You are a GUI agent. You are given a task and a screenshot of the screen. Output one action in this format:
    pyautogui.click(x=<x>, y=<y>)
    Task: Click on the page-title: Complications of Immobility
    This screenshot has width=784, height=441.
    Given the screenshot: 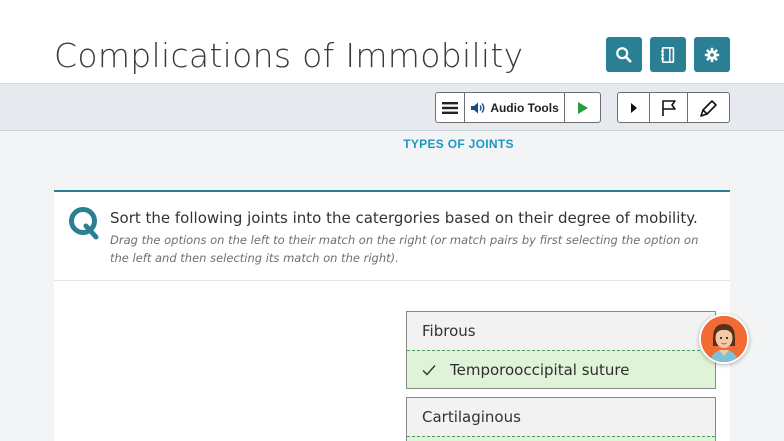 What is the action you would take?
    pyautogui.click(x=289, y=55)
    